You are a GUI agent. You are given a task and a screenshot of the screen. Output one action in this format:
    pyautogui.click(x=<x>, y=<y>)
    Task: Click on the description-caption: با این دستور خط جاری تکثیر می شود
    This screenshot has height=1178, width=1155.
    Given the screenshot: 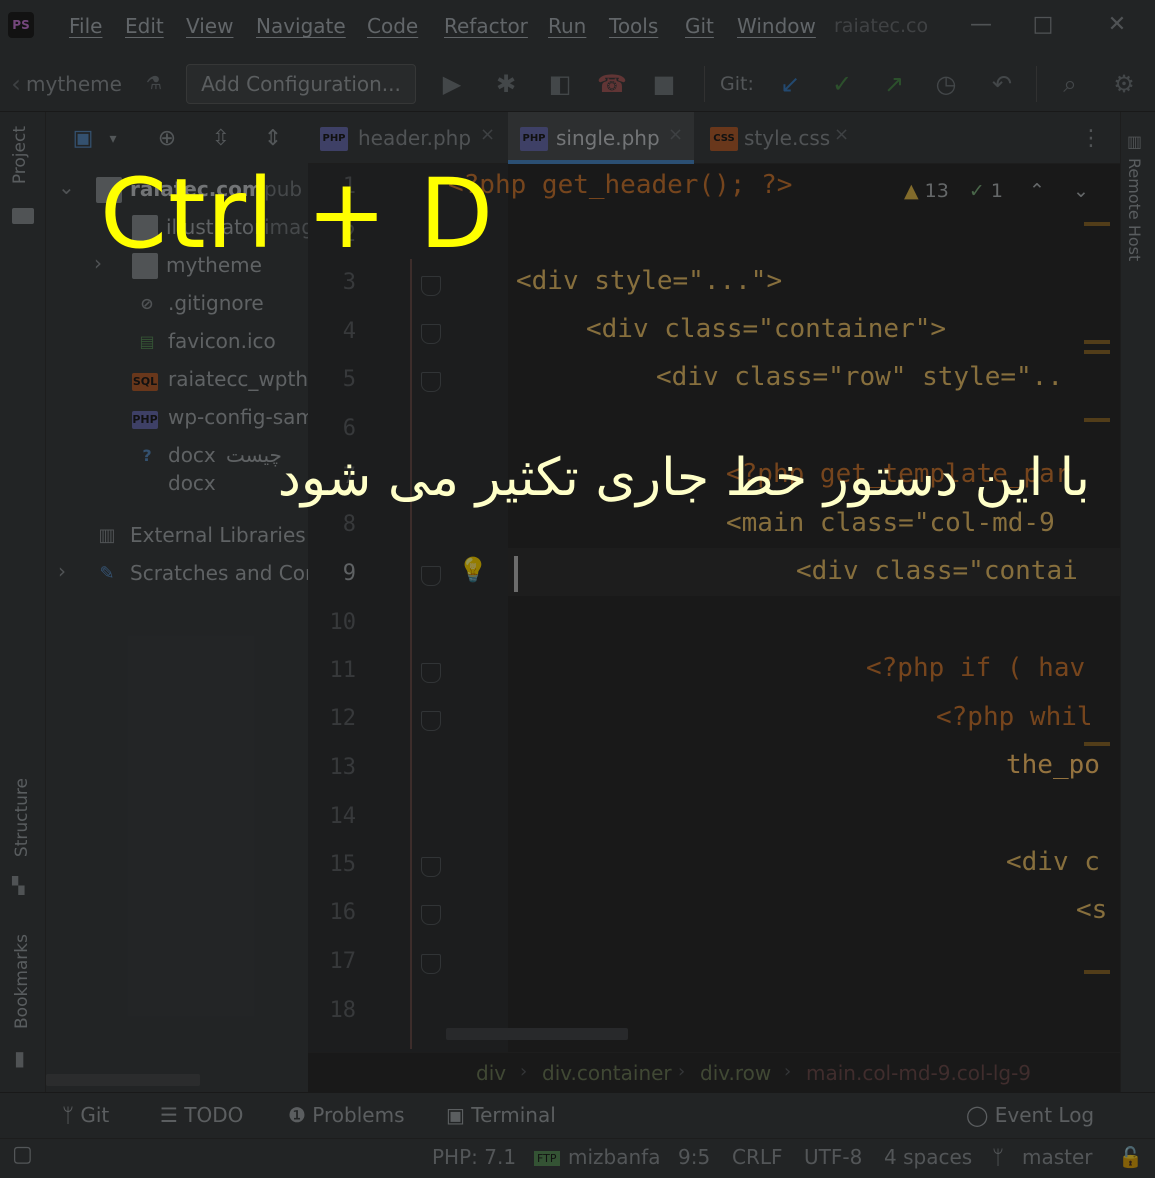 What is the action you would take?
    pyautogui.click(x=683, y=478)
    